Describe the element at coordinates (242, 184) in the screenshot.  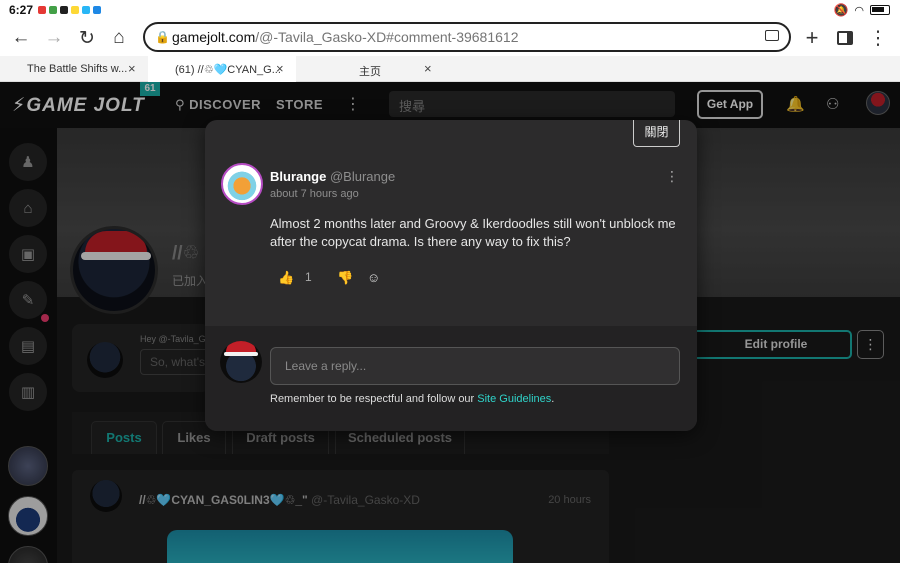
I see `comment-author-avatar` at that location.